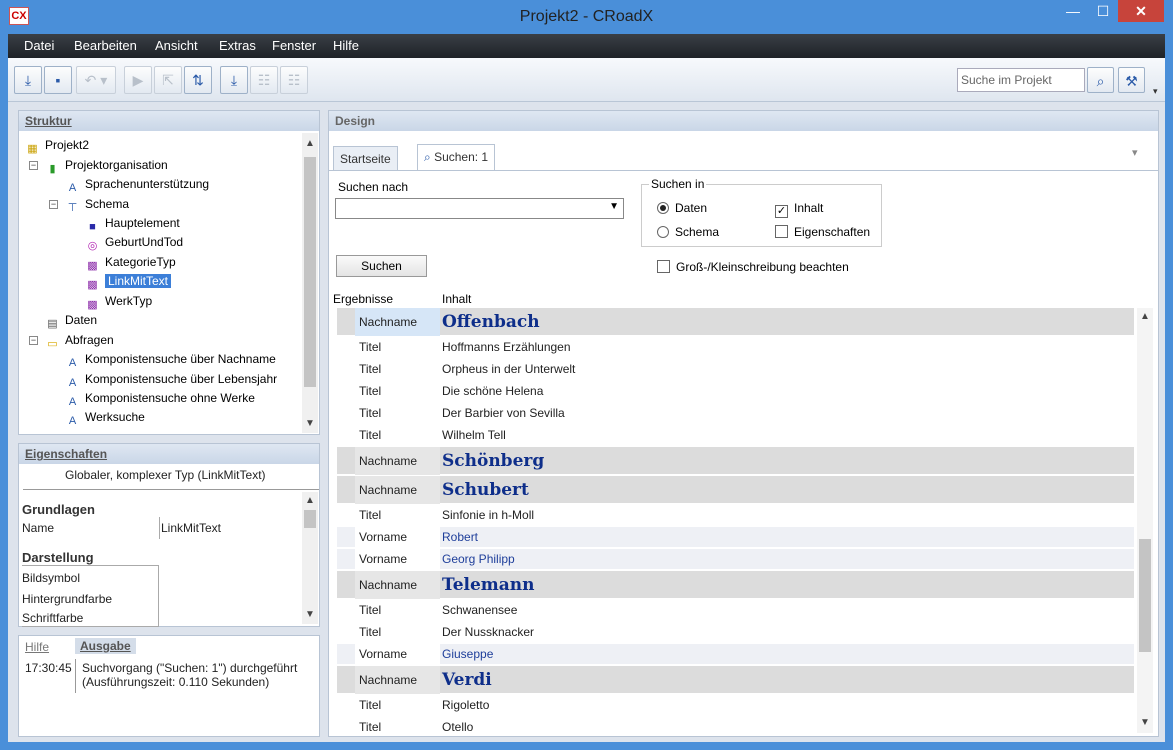  Describe the element at coordinates (171, 379) in the screenshot. I see `tree-node-query-2: A Komponistensuche über Lebensjahr` at that location.